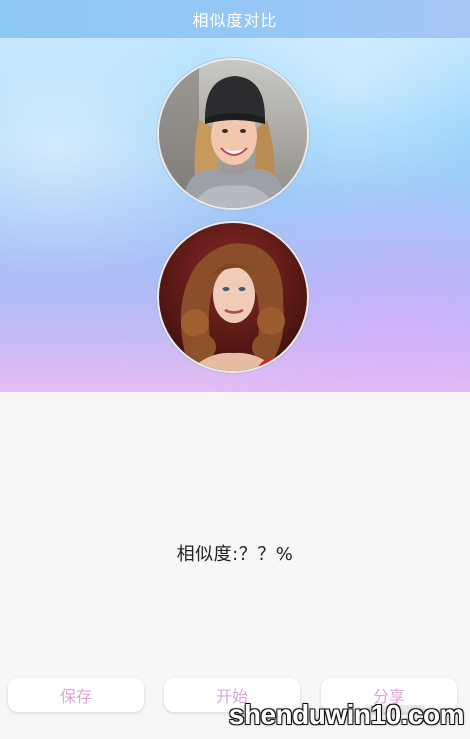 This screenshot has height=739, width=470. I want to click on save-button: 保存, so click(76, 695).